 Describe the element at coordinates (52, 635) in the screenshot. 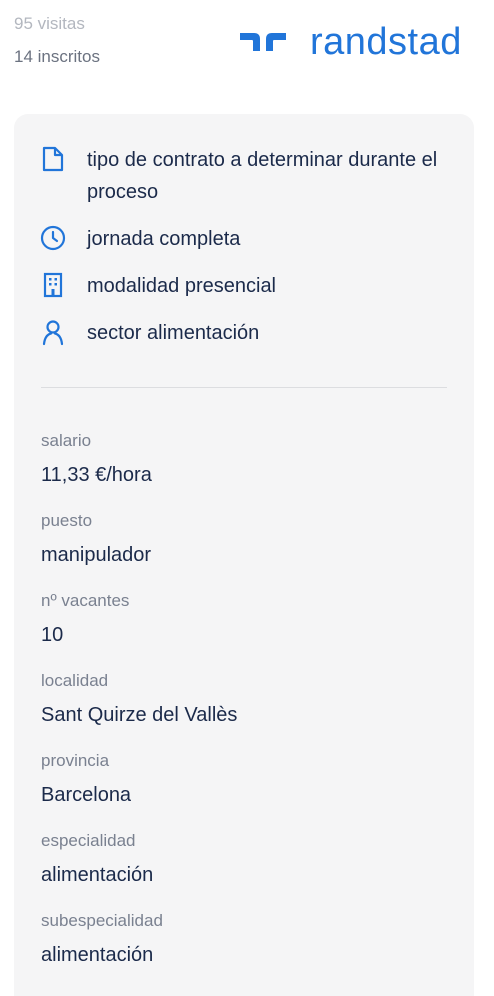

I see `detail-value: 10` at that location.